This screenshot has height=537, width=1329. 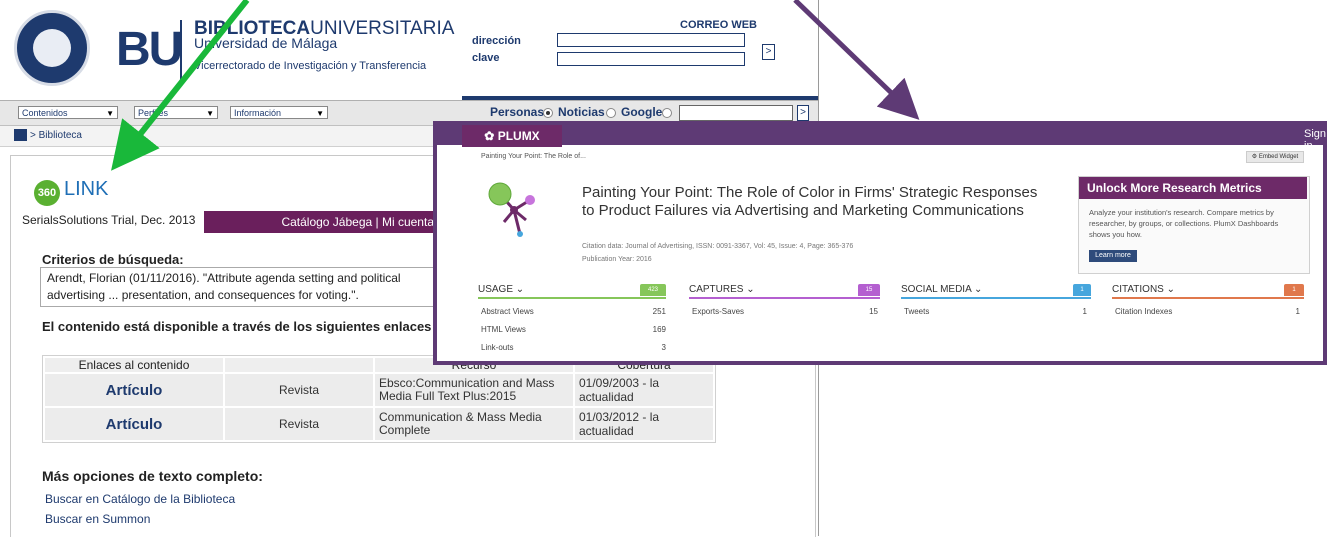 What do you see at coordinates (856, 60) in the screenshot?
I see `purple-arrow` at bounding box center [856, 60].